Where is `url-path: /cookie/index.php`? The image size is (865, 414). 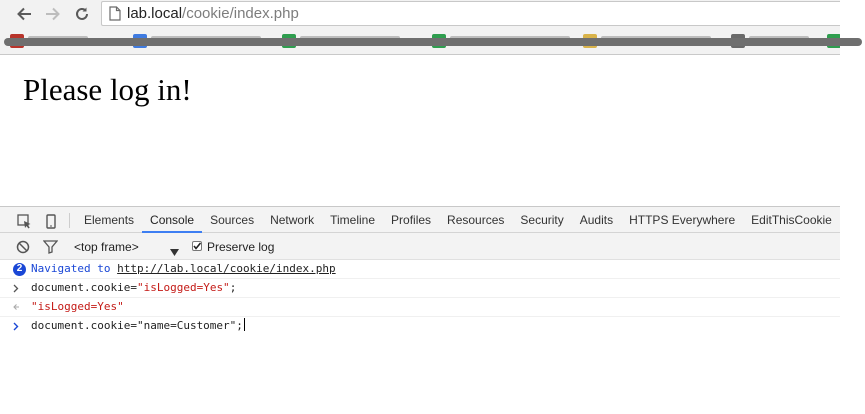
url-path: /cookie/index.php is located at coordinates (240, 13).